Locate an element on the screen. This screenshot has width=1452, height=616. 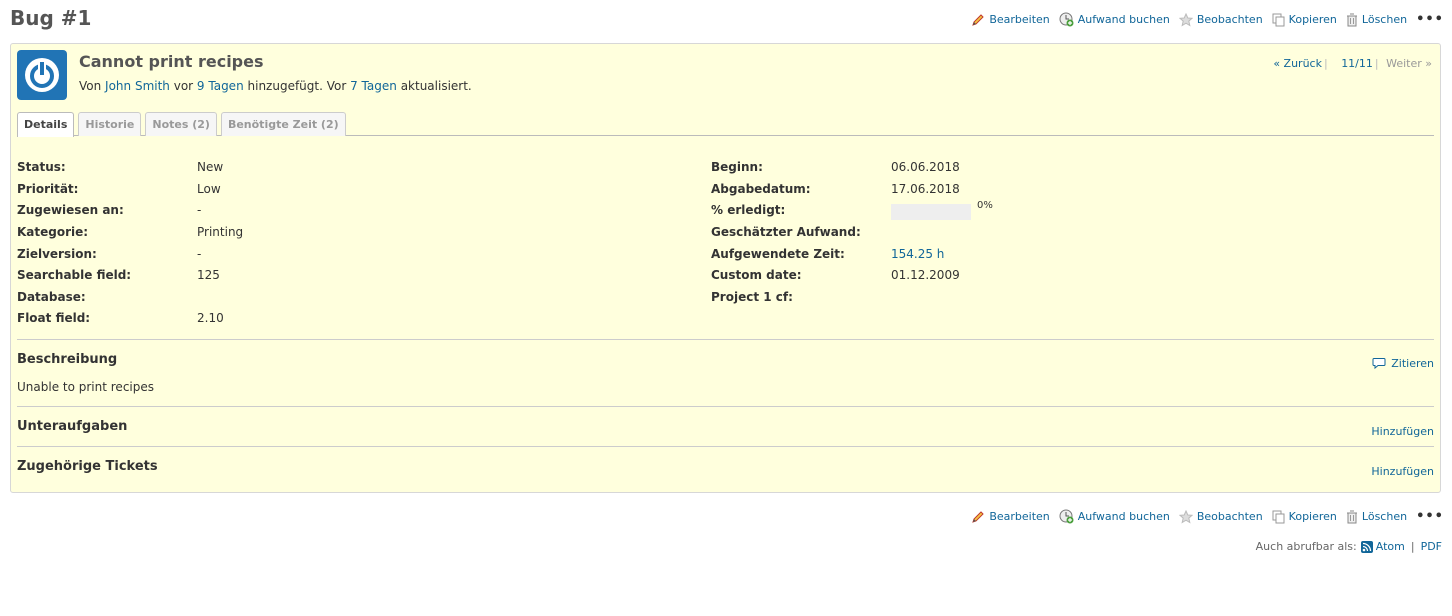
progress-percent: 0% is located at coordinates (985, 205).